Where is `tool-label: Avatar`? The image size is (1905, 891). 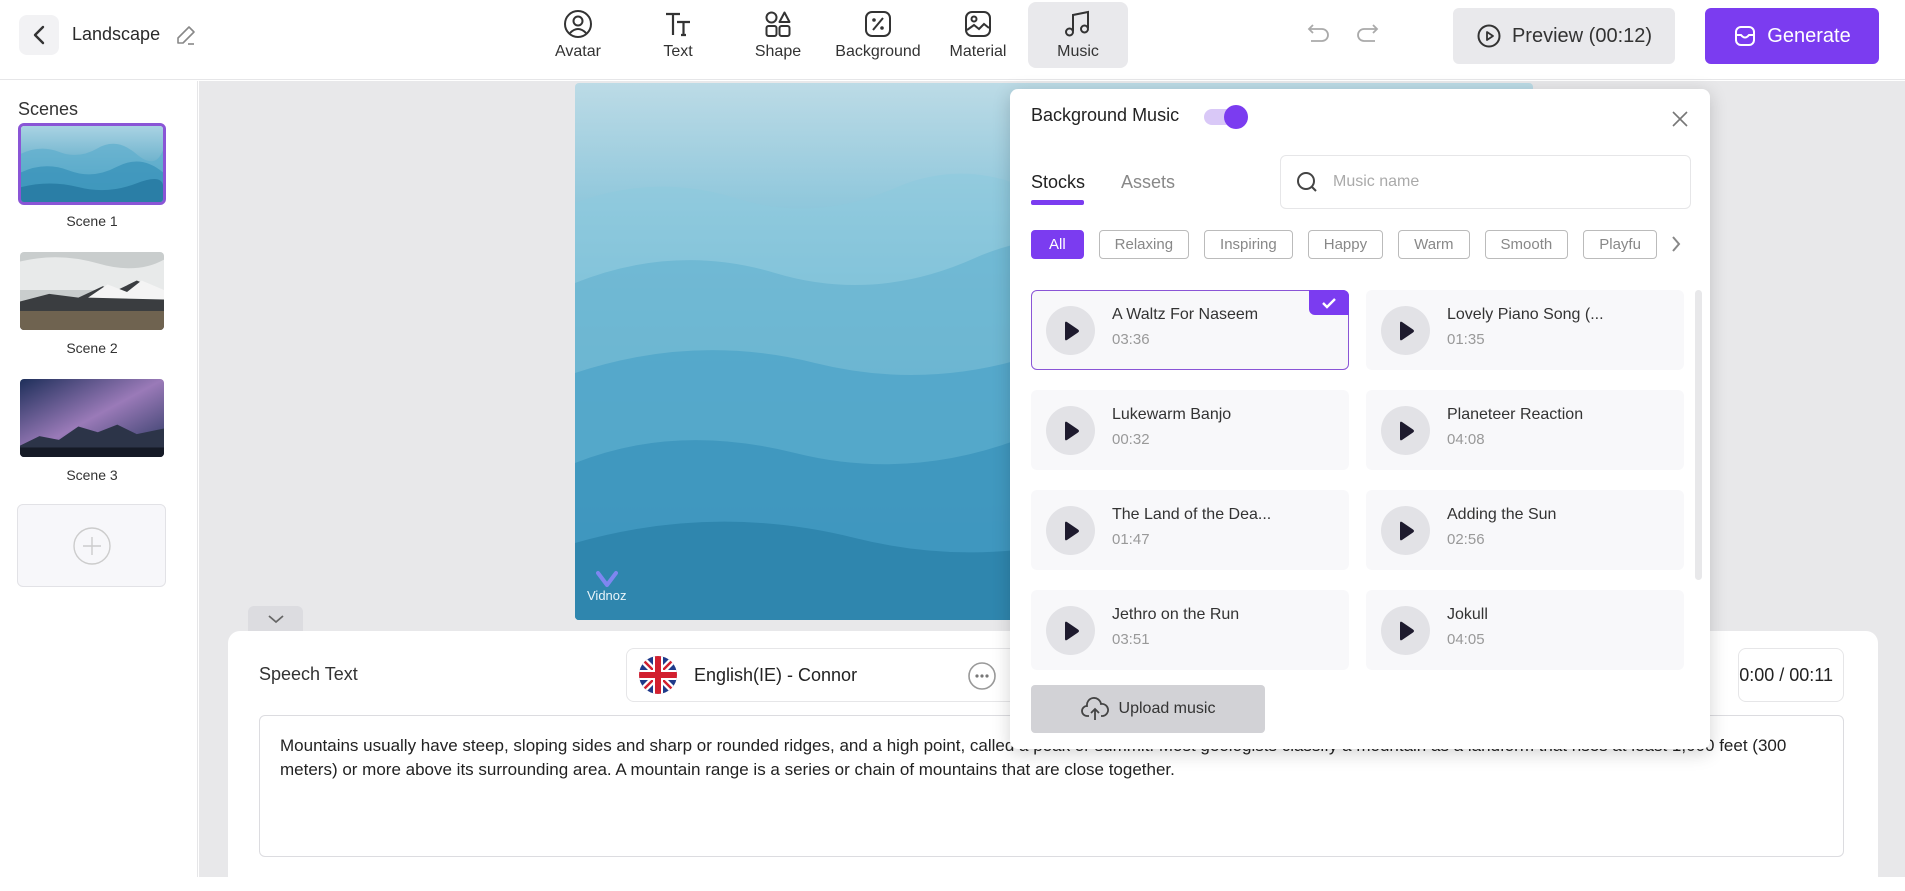
tool-label: Avatar is located at coordinates (578, 51).